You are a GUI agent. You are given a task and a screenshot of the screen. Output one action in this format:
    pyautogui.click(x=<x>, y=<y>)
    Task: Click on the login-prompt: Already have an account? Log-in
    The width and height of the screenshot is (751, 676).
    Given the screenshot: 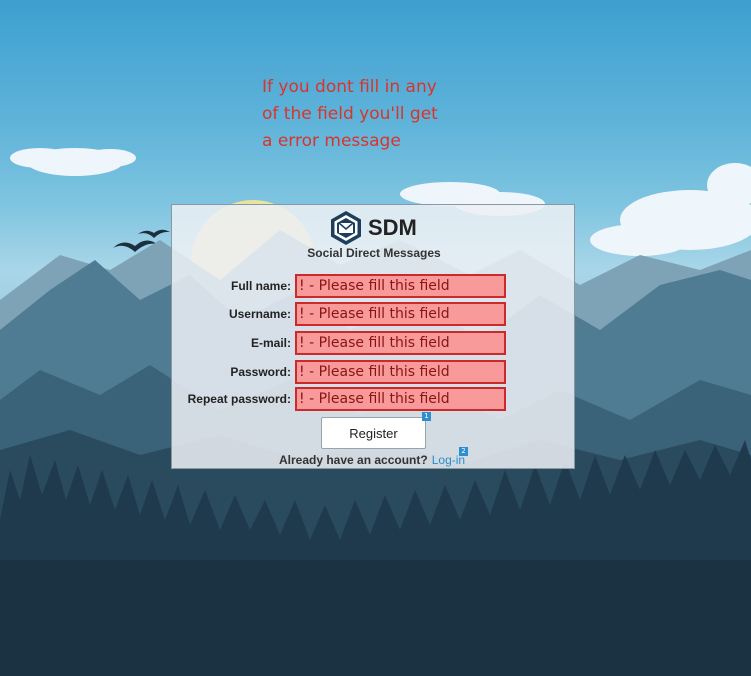 What is the action you would take?
    pyautogui.click(x=372, y=460)
    